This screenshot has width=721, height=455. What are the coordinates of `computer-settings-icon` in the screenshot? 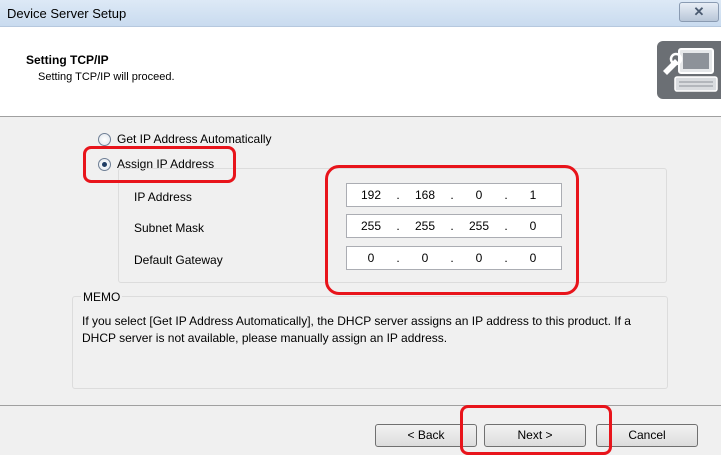 It's located at (689, 70).